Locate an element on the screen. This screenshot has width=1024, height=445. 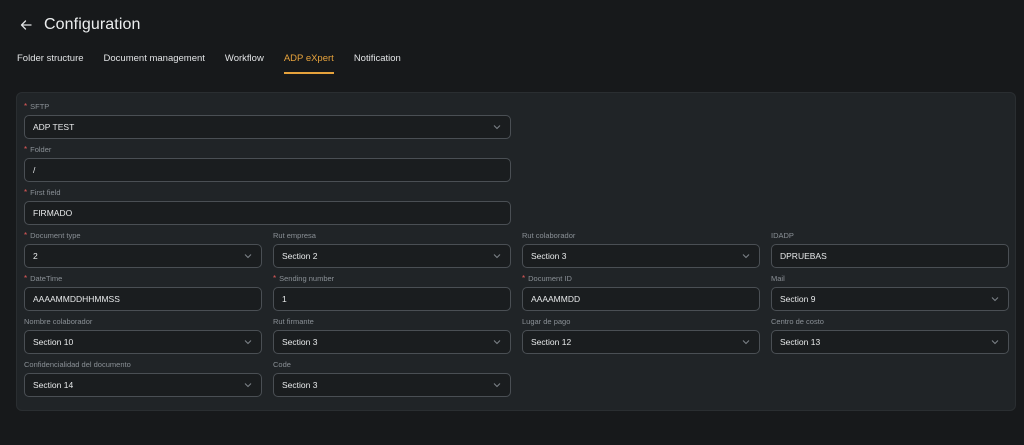
datetime-field: * DateTime AAAAMMDDHHMMSS is located at coordinates (143, 292).